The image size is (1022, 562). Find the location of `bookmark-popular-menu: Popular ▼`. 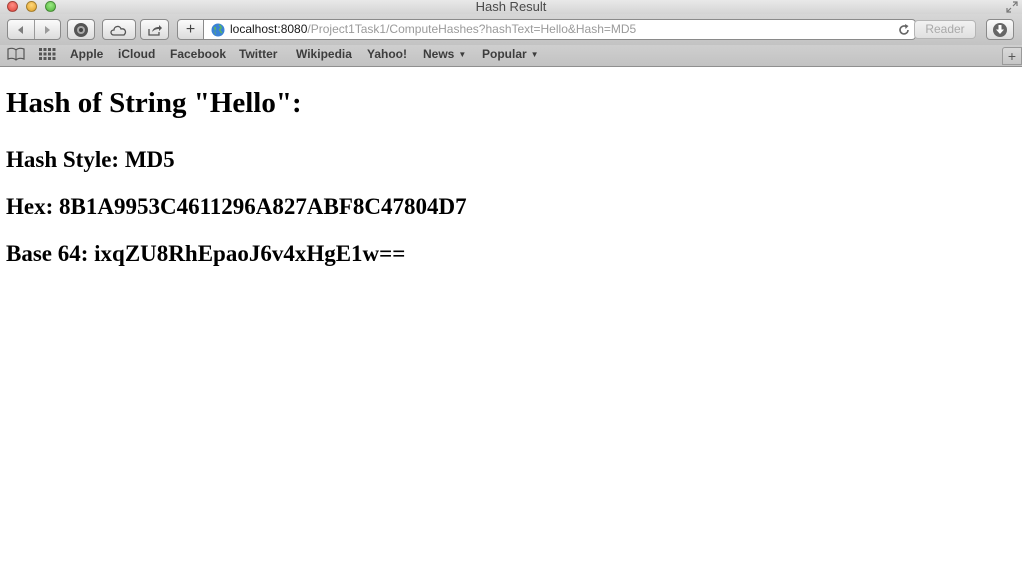

bookmark-popular-menu: Popular ▼ is located at coordinates (510, 54).